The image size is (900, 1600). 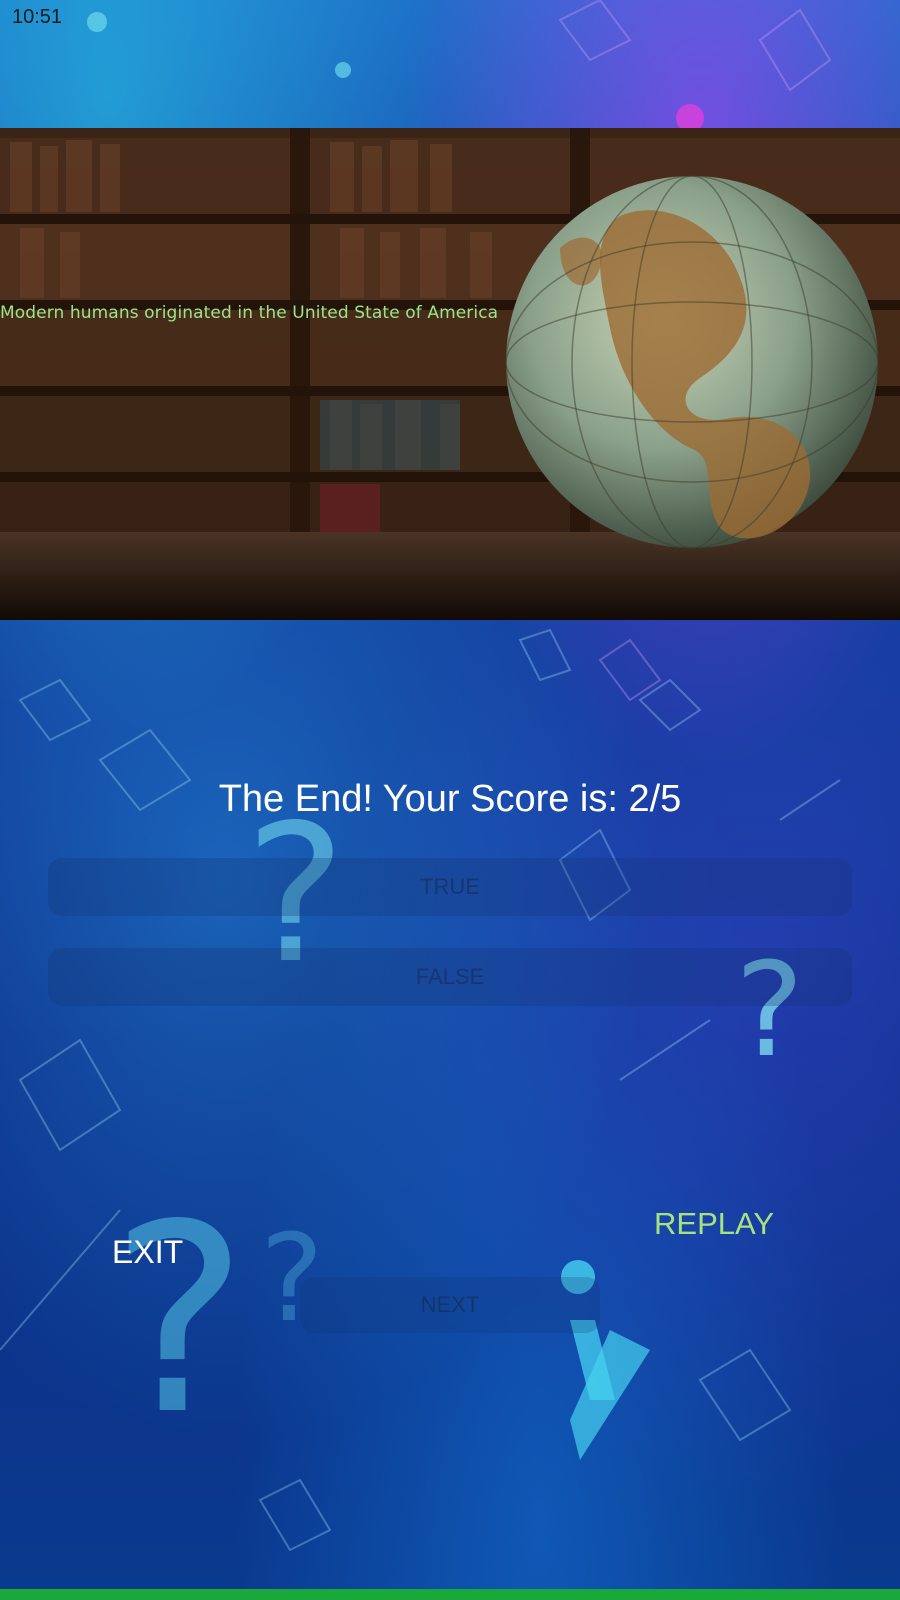 I want to click on replay-button: REPLAY, so click(x=714, y=1224).